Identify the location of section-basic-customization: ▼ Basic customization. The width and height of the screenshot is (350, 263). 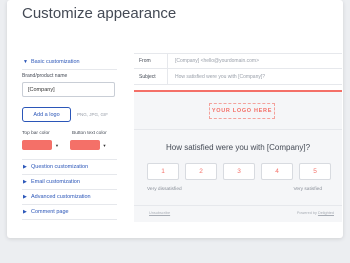
(69, 62).